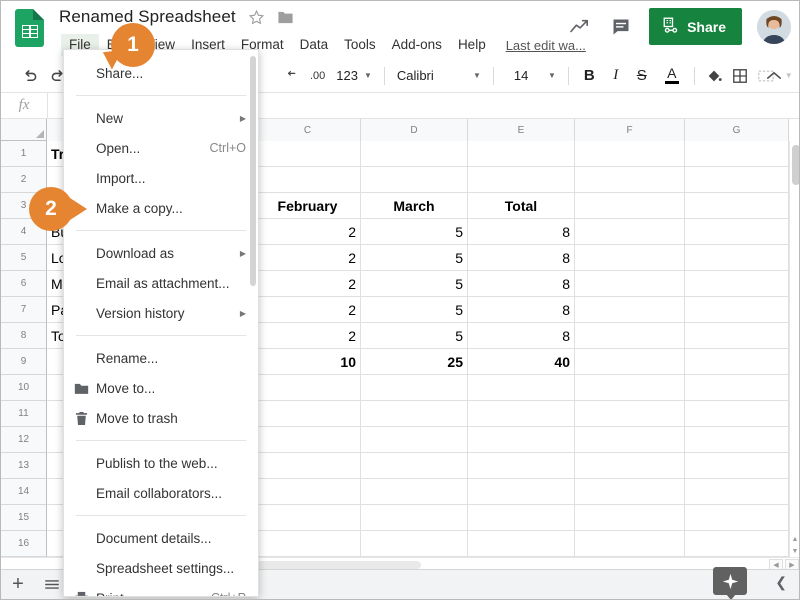 Image resolution: width=800 pixels, height=600 pixels. What do you see at coordinates (630, 466) in the screenshot?
I see `cell-F13` at bounding box center [630, 466].